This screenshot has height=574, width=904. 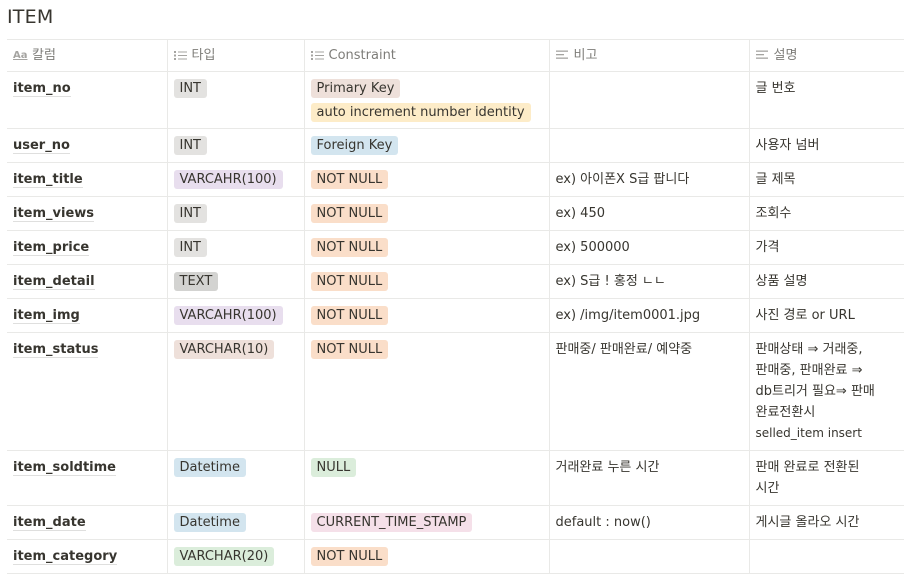 What do you see at coordinates (561, 54) in the screenshot?
I see `text-lines-icon` at bounding box center [561, 54].